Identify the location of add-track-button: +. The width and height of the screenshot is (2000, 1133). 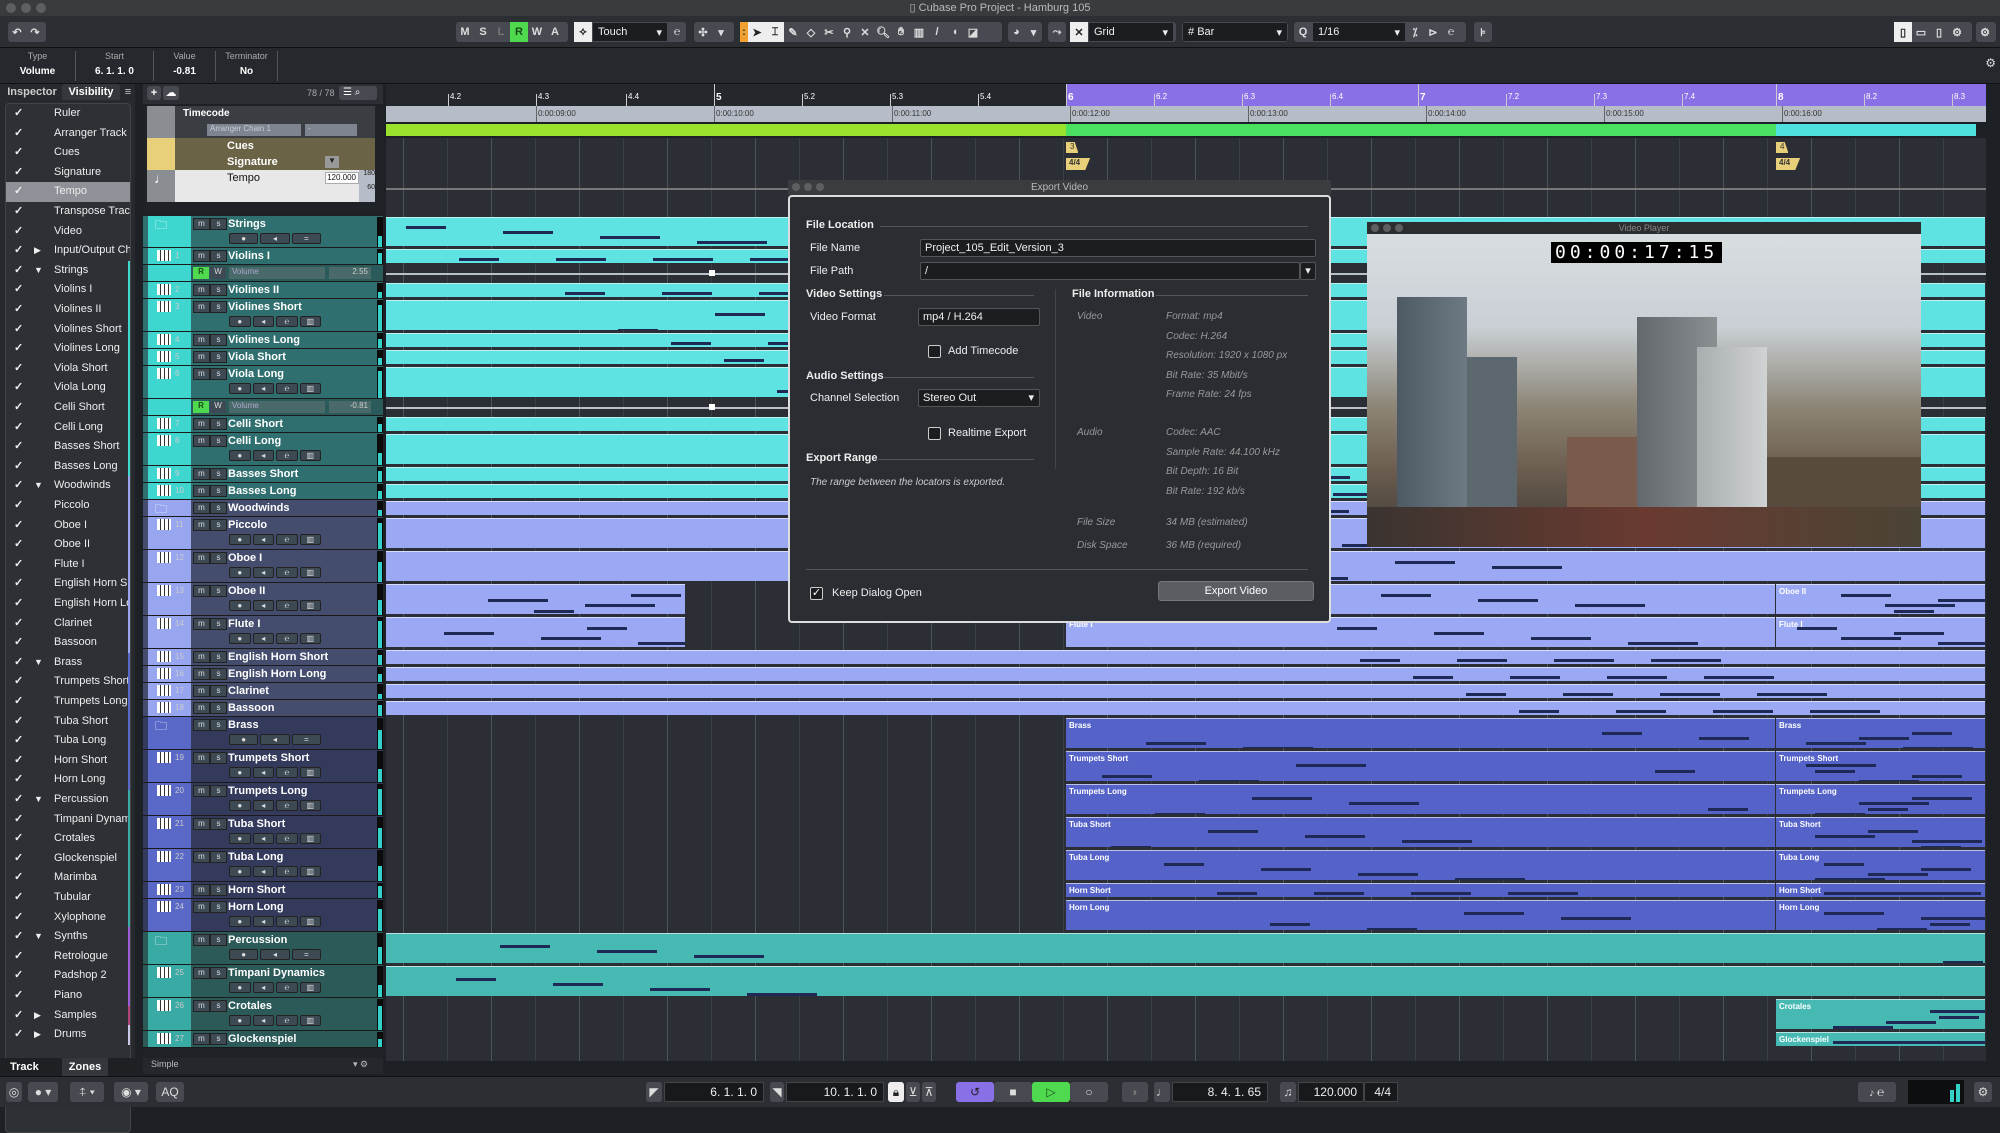
(154, 93).